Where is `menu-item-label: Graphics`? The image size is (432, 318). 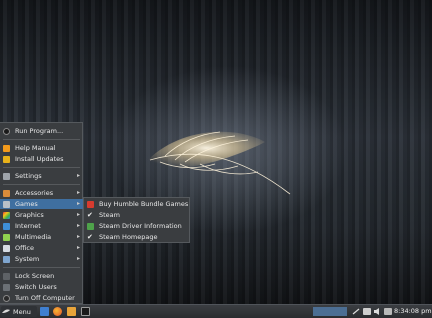
menu-item-label: Graphics is located at coordinates (29, 215).